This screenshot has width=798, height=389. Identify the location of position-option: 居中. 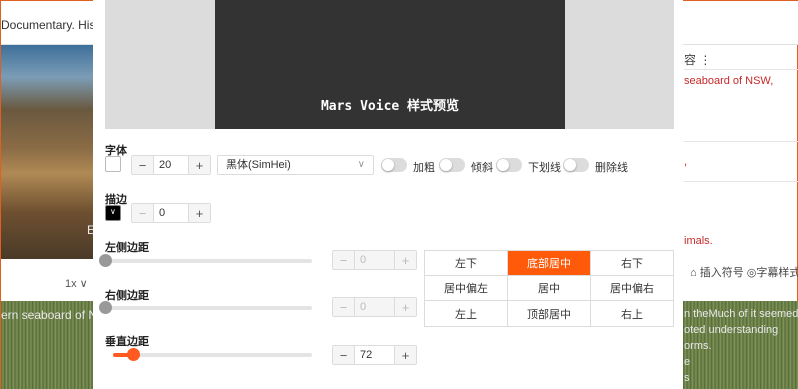
(549, 288).